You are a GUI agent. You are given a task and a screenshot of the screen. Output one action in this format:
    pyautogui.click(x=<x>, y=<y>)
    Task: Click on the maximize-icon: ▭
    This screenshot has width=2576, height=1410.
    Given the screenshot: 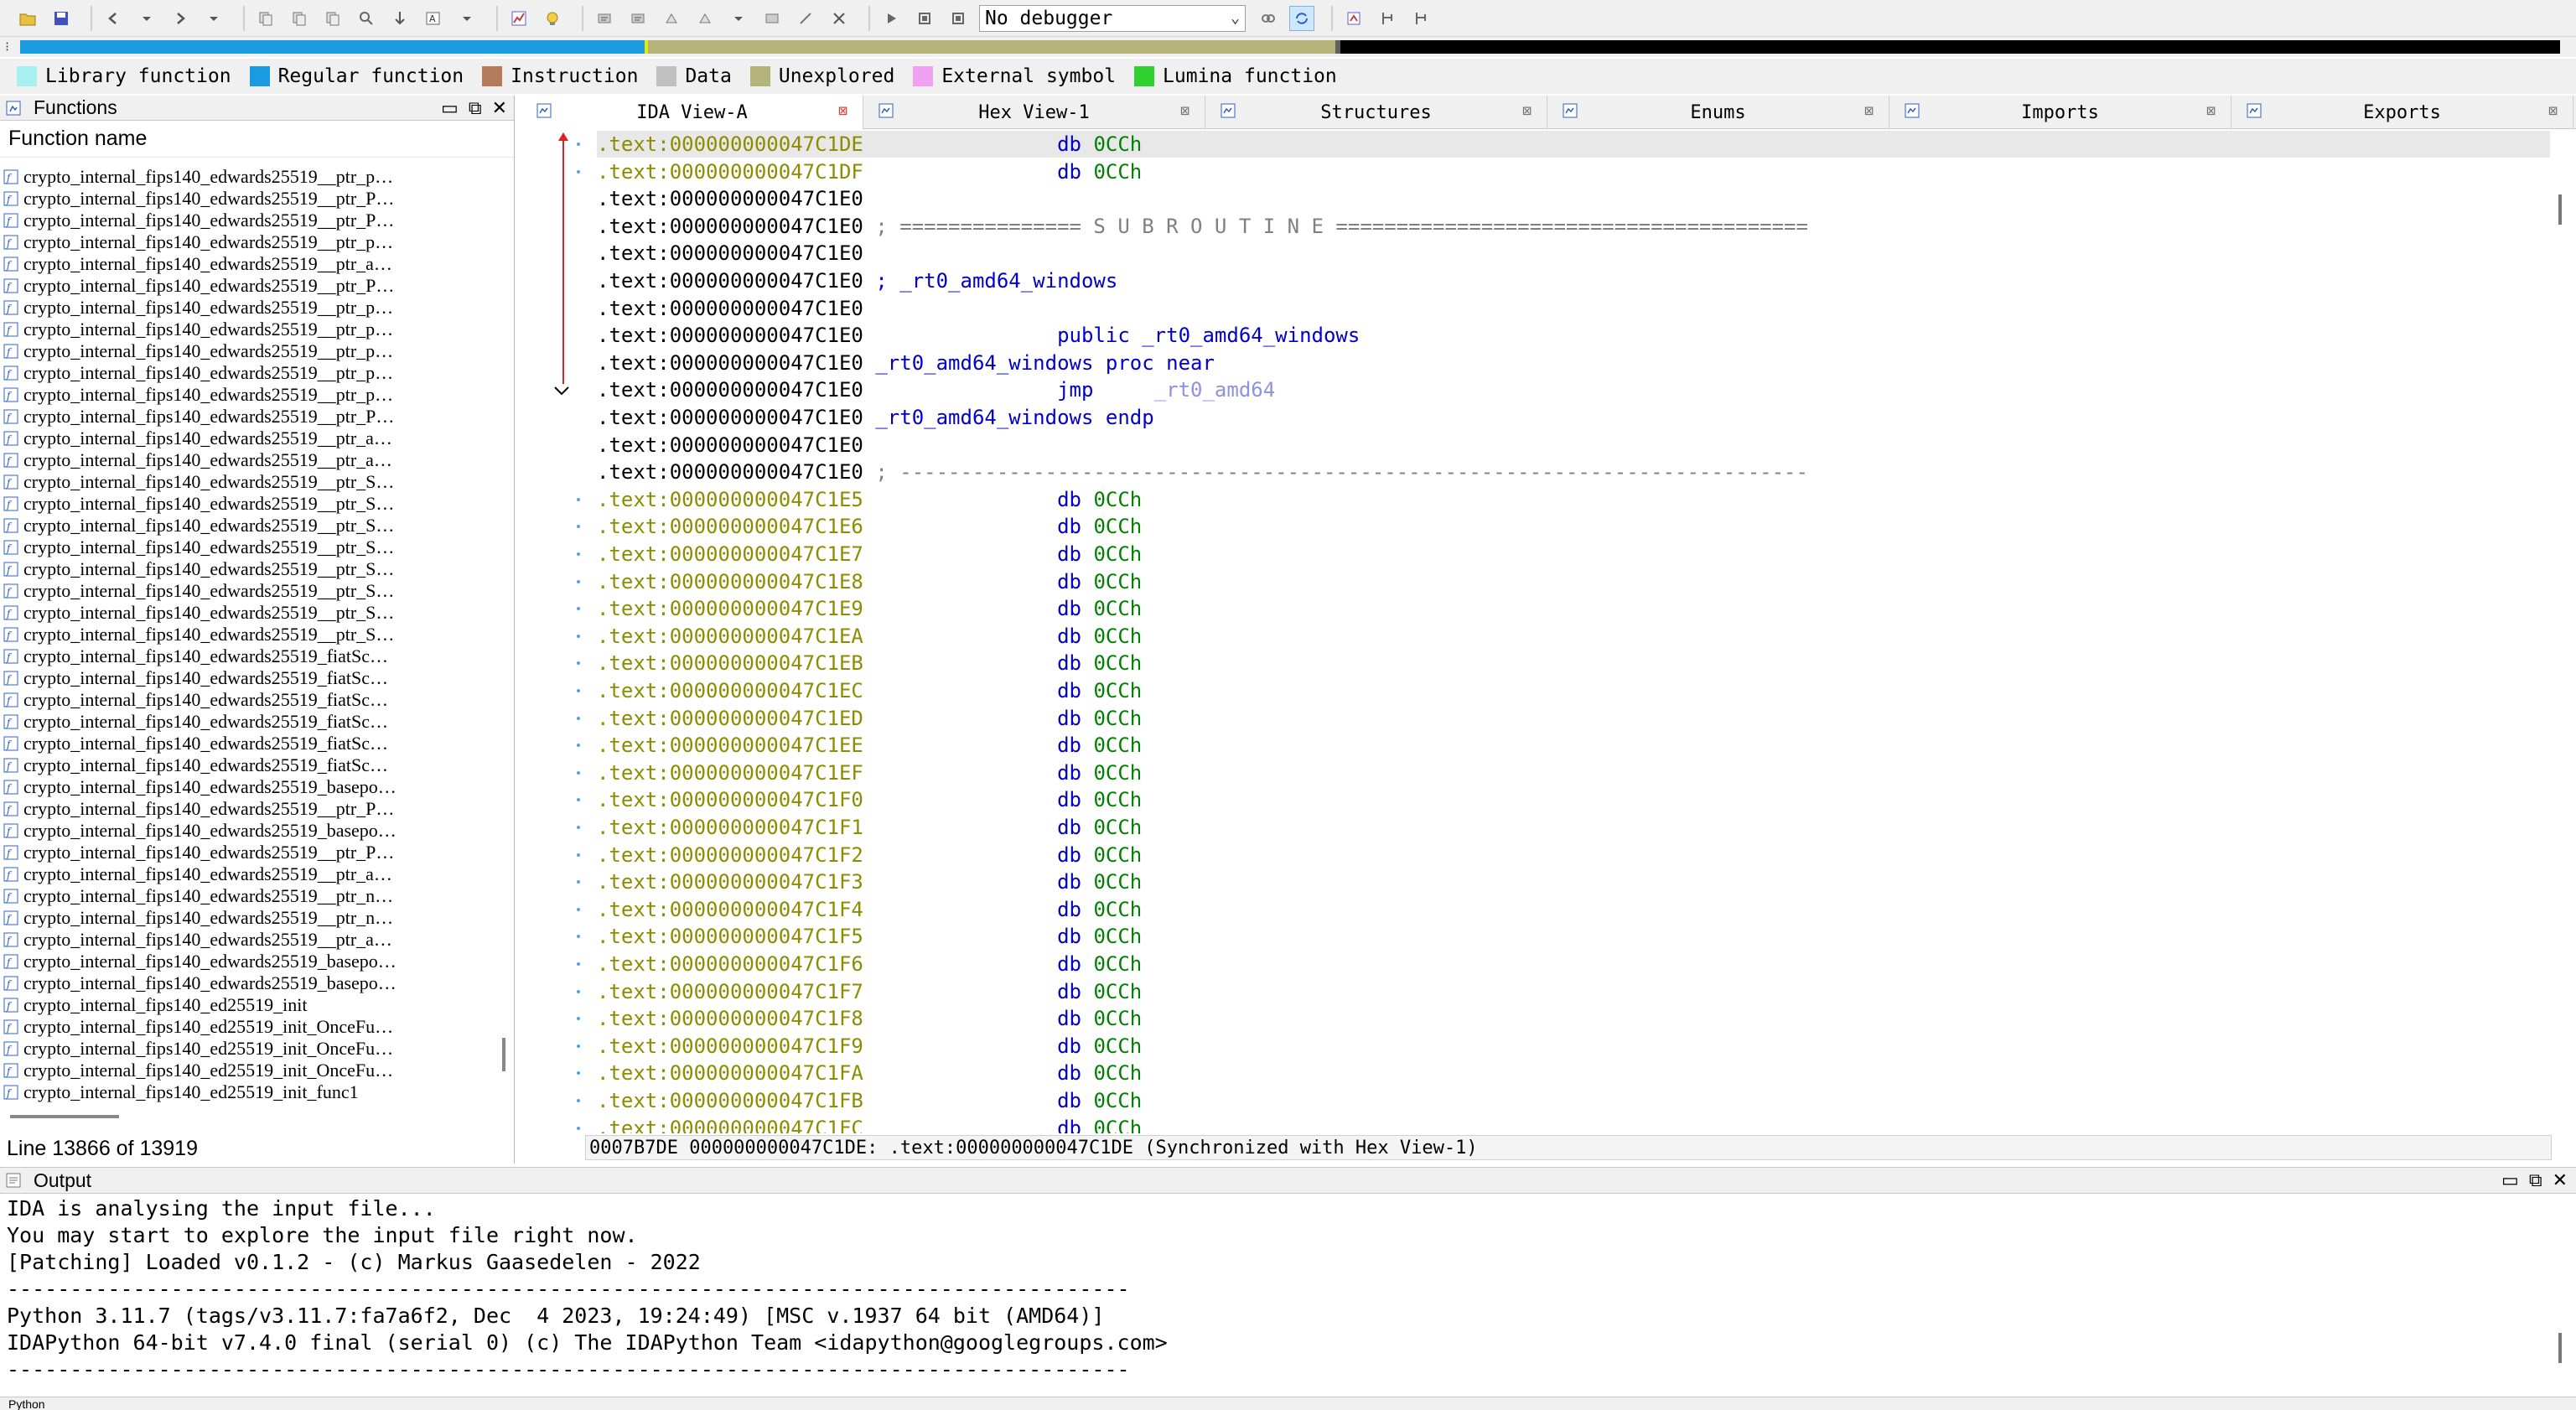 What is the action you would take?
    pyautogui.click(x=2510, y=1180)
    